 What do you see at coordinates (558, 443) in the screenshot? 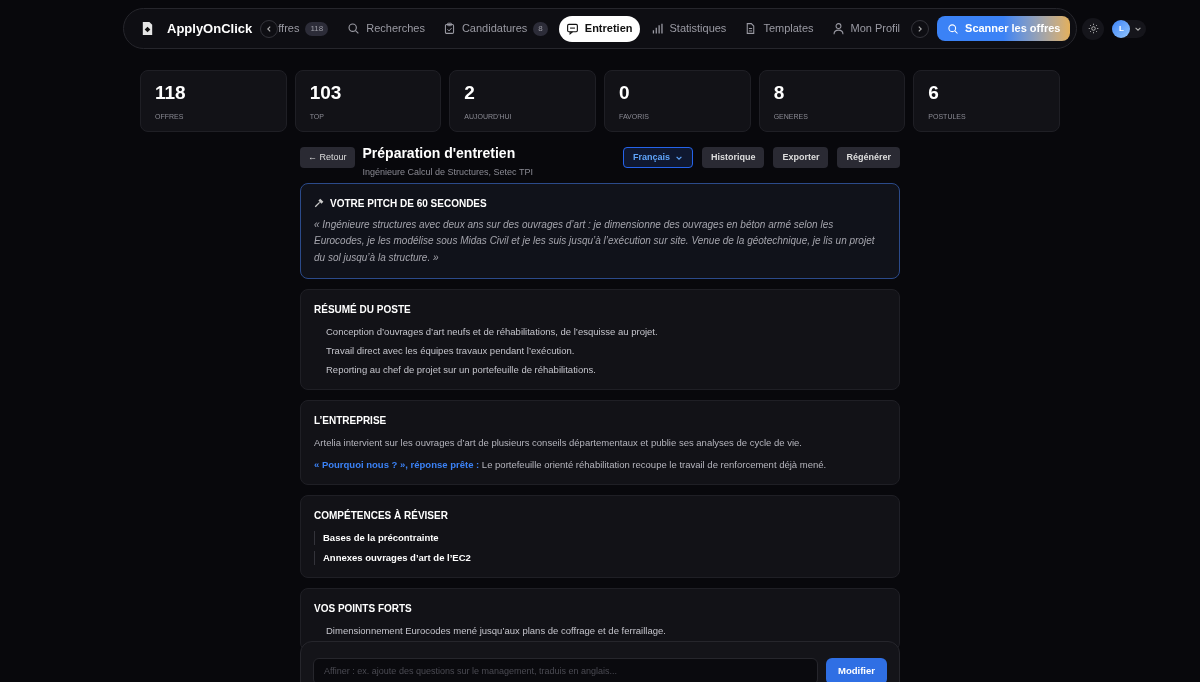
I see `paragraph-text: Artelia intervient sur les ouvrages d’art de plusieurs conseils départementaux et publie ses analyses de cycle de vie.` at bounding box center [558, 443].